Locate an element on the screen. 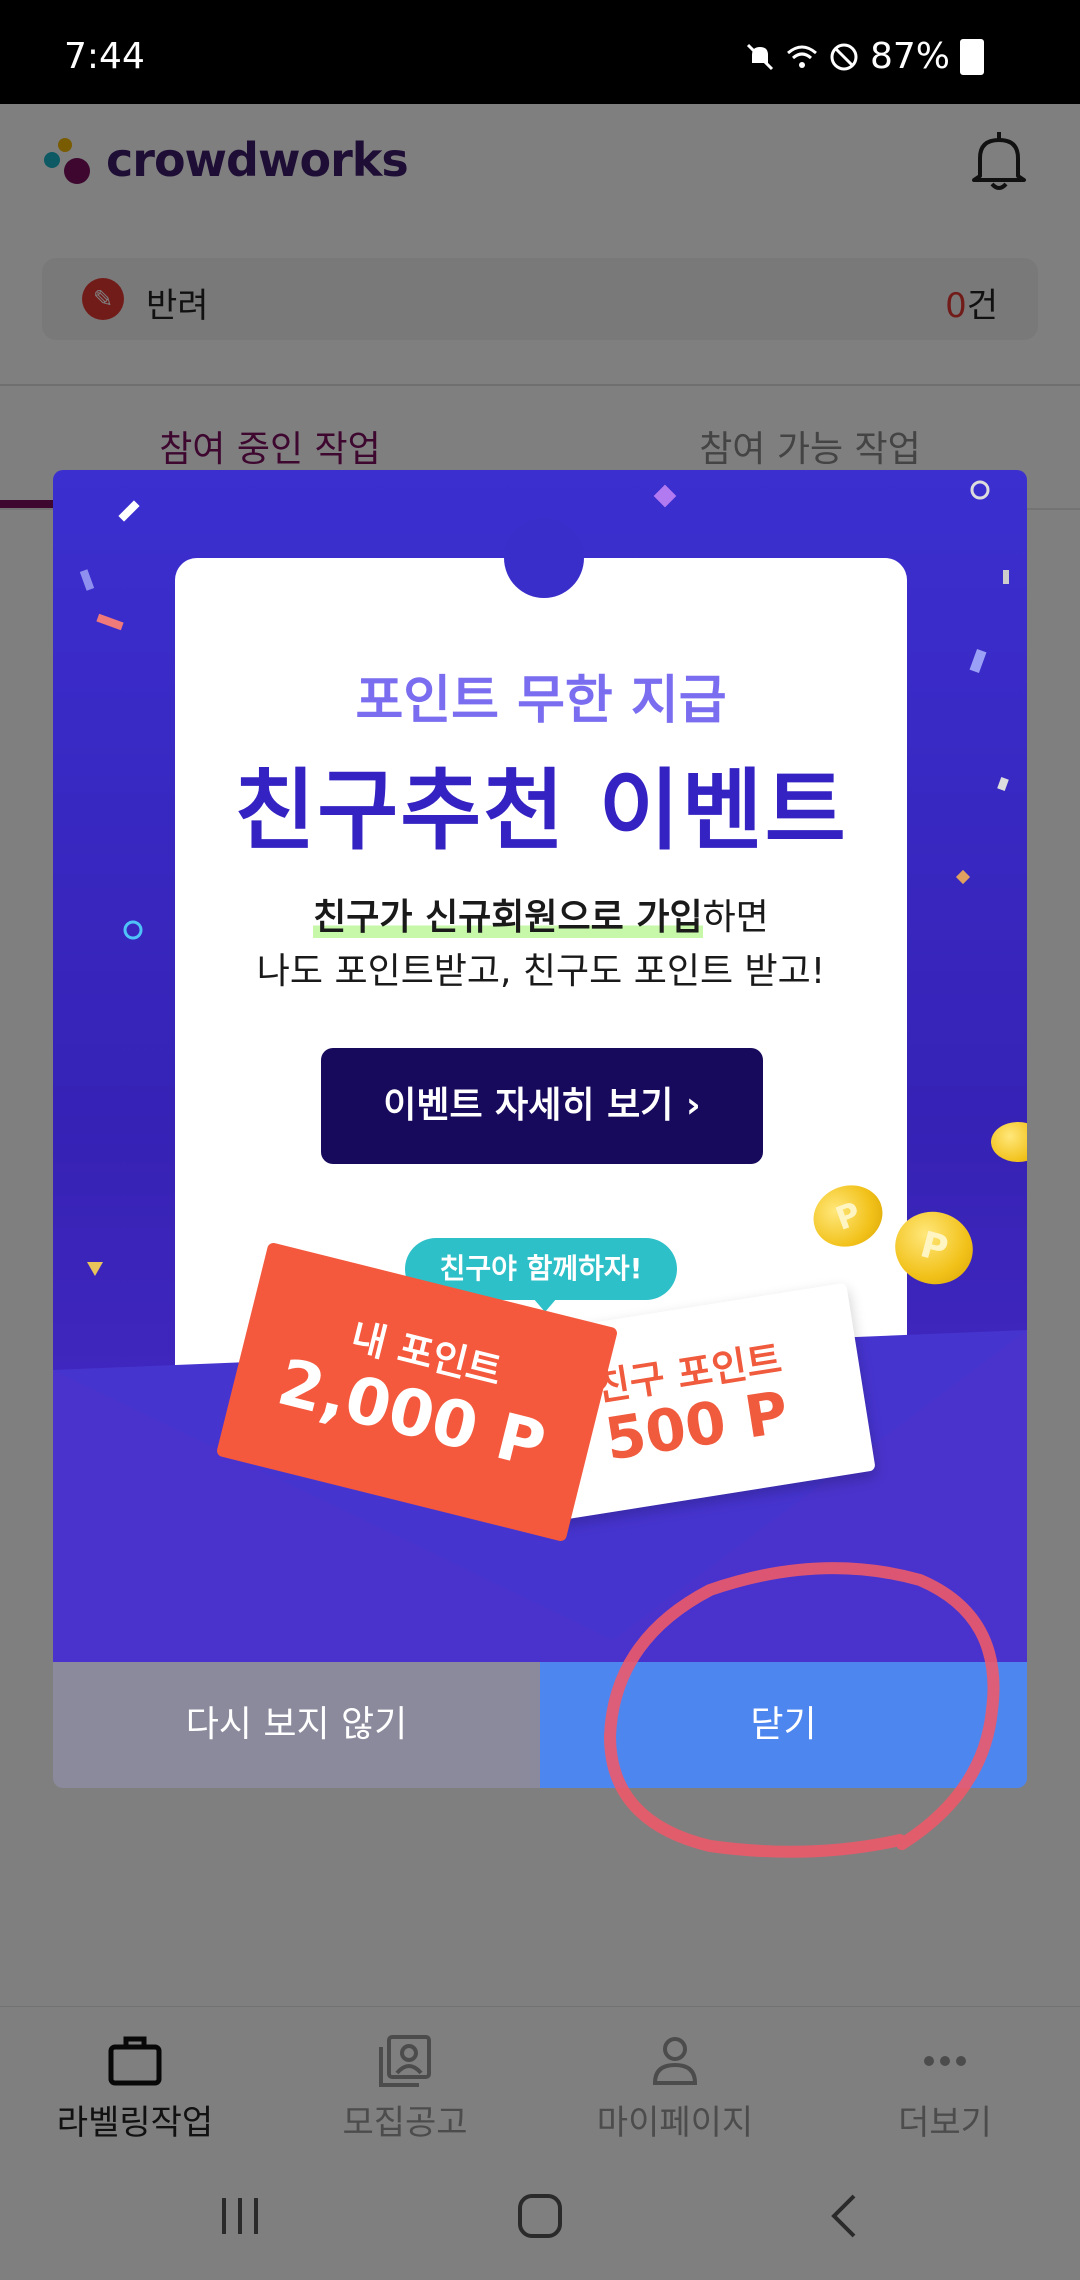  mute-icon is located at coordinates (760, 56).